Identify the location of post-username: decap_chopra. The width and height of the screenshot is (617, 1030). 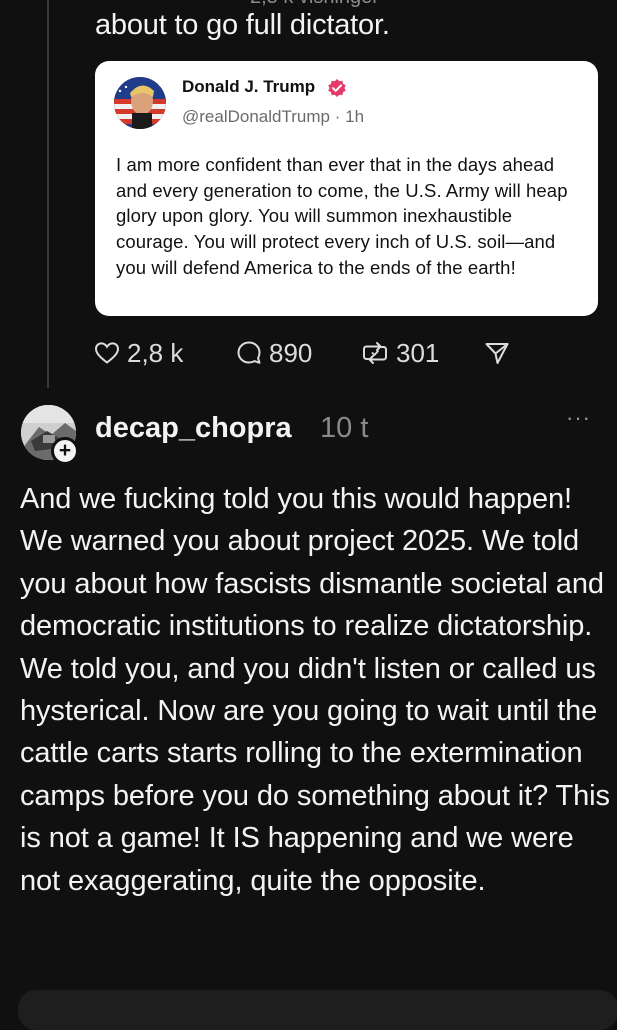
(193, 428).